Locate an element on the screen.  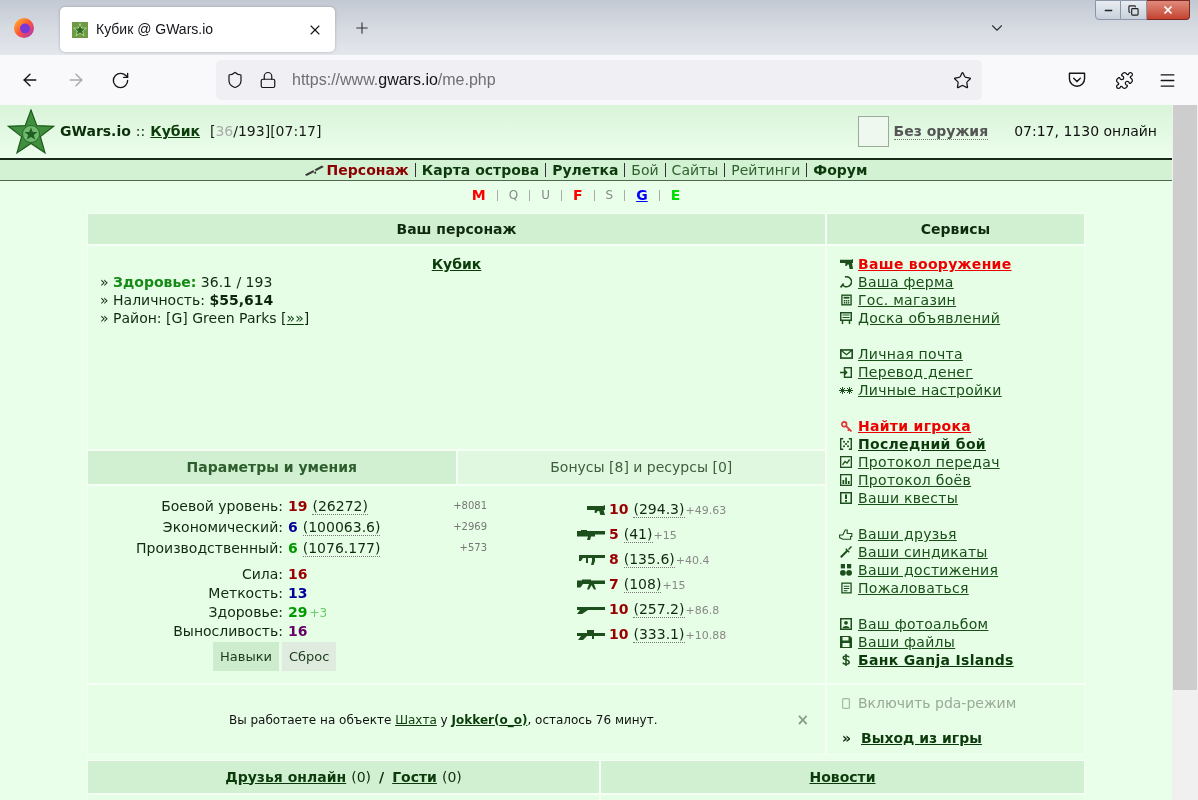
service-link: Ваша ферма is located at coordinates (906, 282).